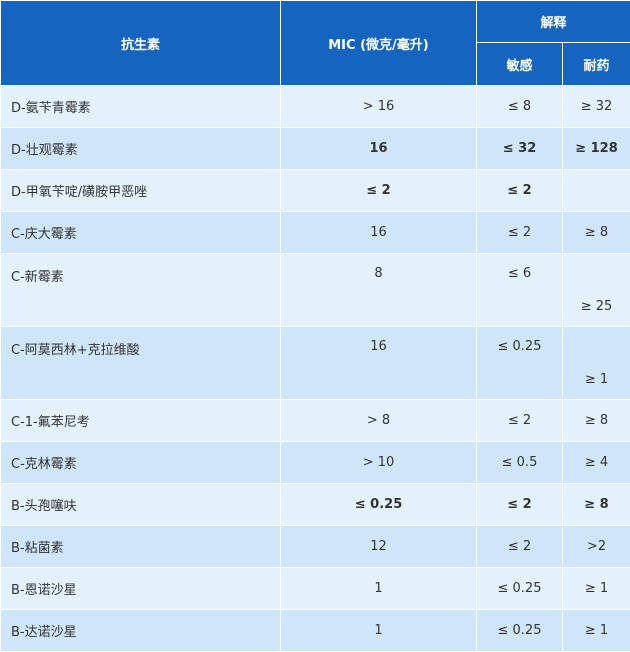  I want to click on table-row: C-1-氟苯尼考 > 8 ≤ 2 ≥ 8, so click(315, 421).